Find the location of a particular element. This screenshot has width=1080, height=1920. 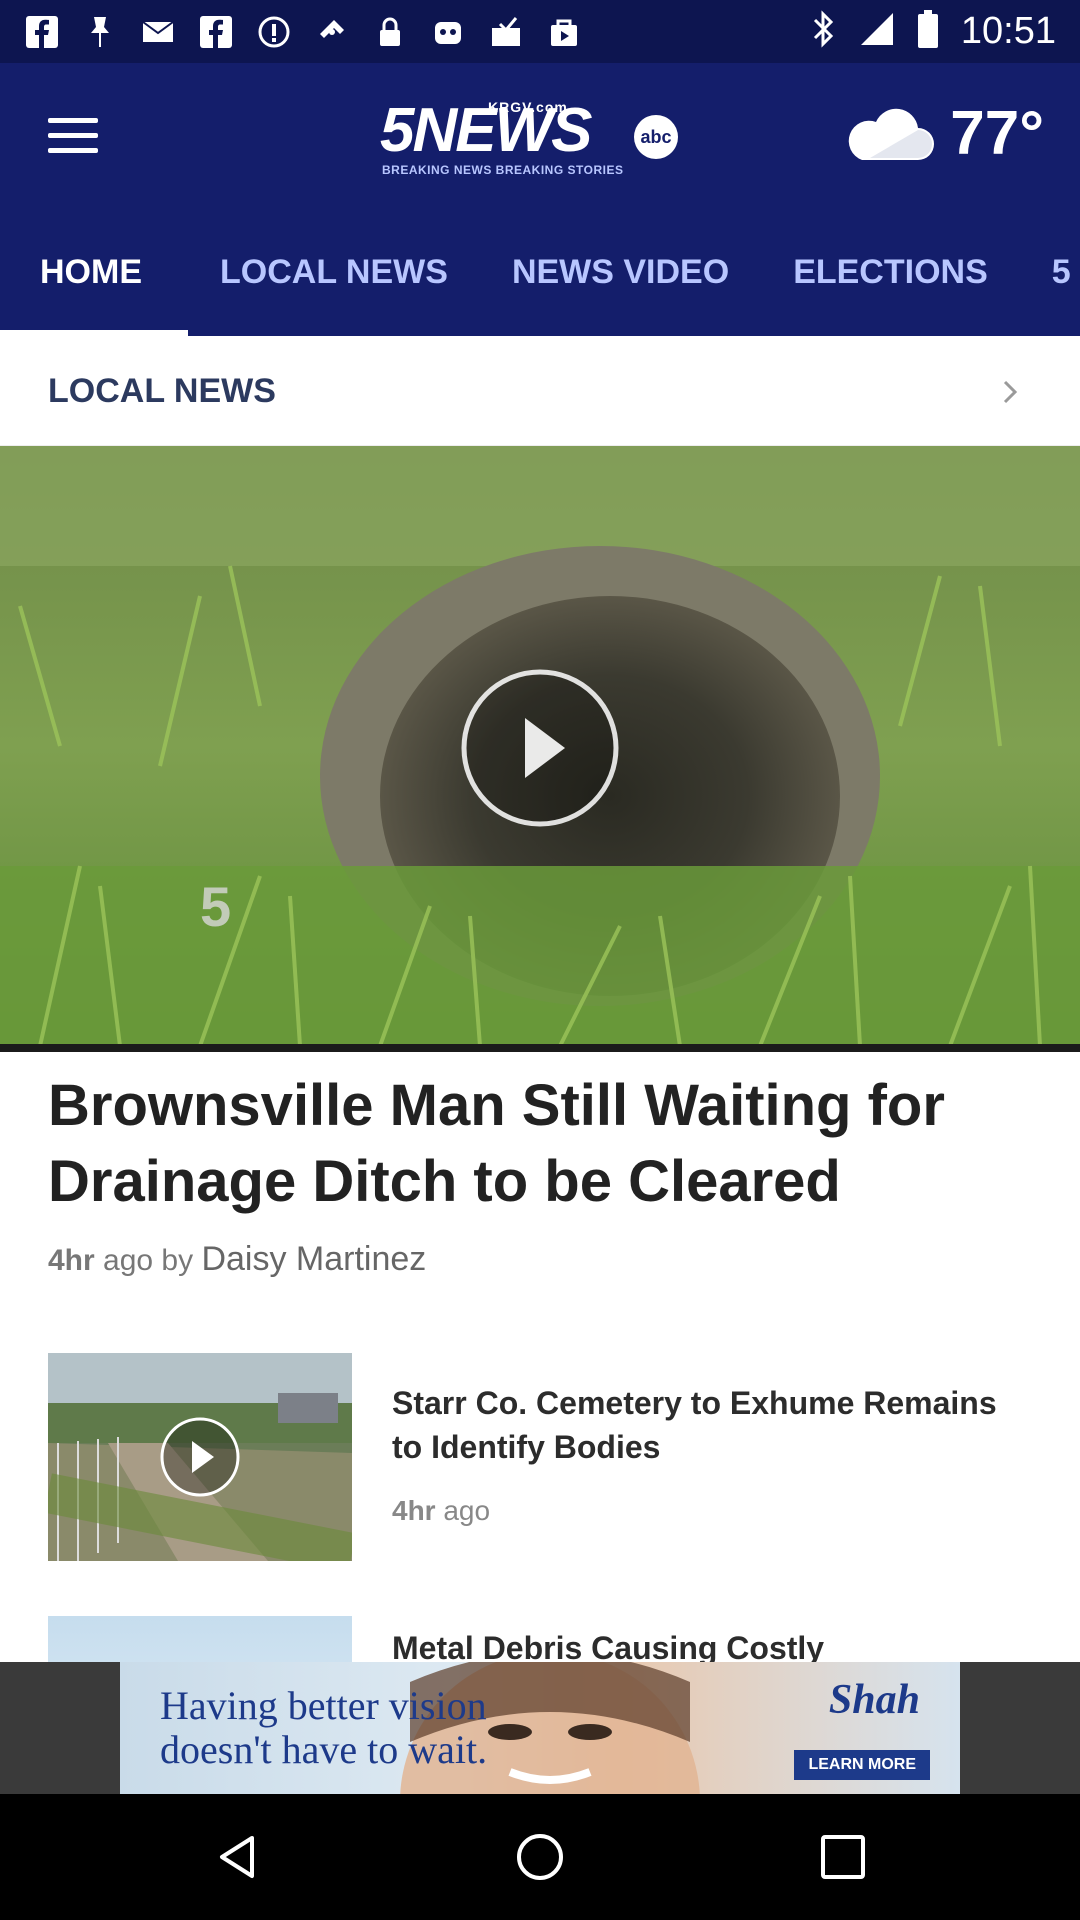

ad-learn-more-button: LEARN MORE is located at coordinates (862, 1765).